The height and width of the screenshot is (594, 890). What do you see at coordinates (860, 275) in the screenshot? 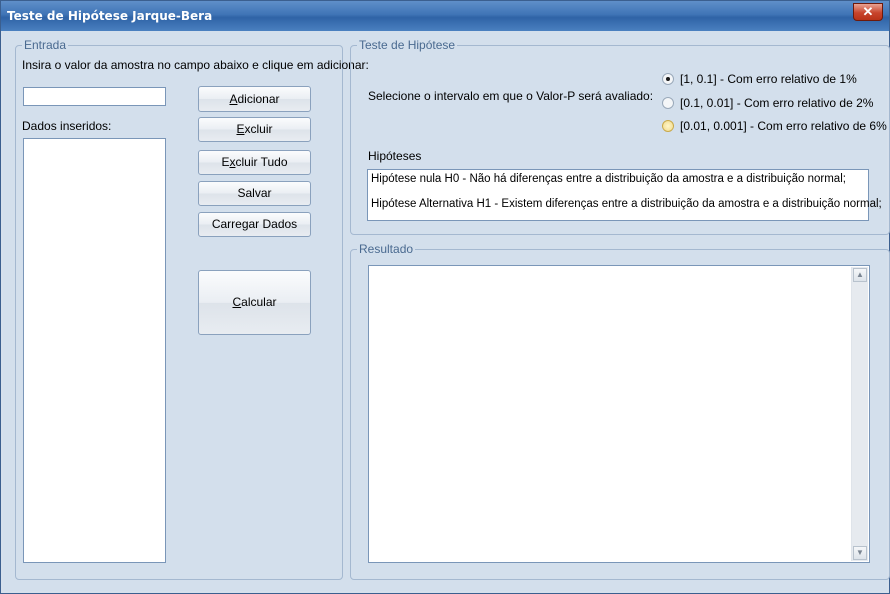
I see `scroll-up-icon: ▲` at bounding box center [860, 275].